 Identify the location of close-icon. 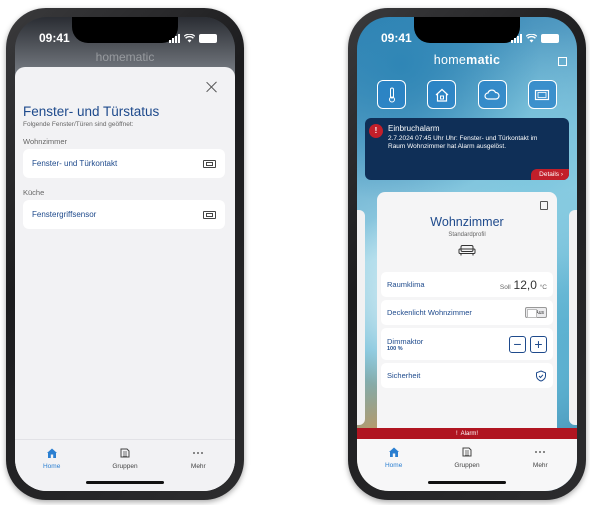
(212, 87).